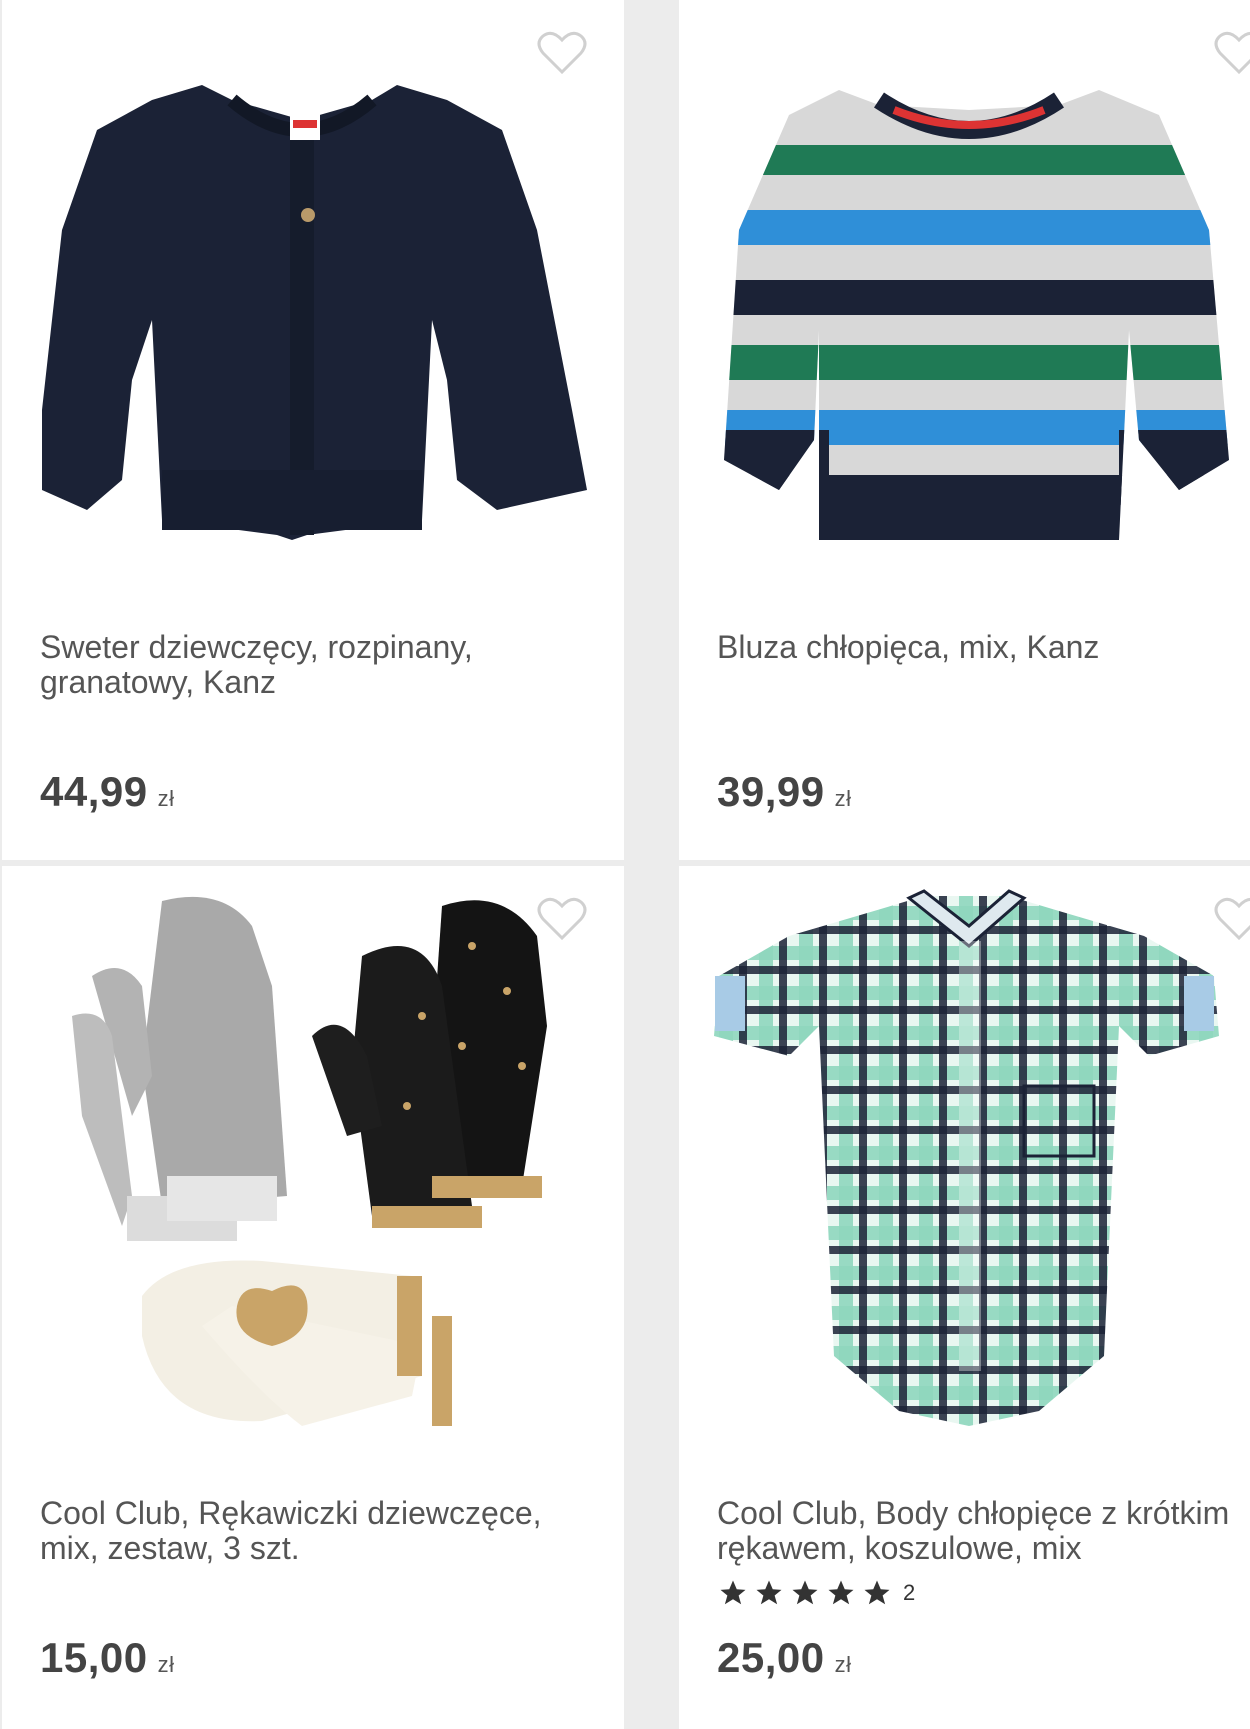 The width and height of the screenshot is (1250, 1729). I want to click on product-title: Bluza chłopięca, mix, Kanz, so click(983, 647).